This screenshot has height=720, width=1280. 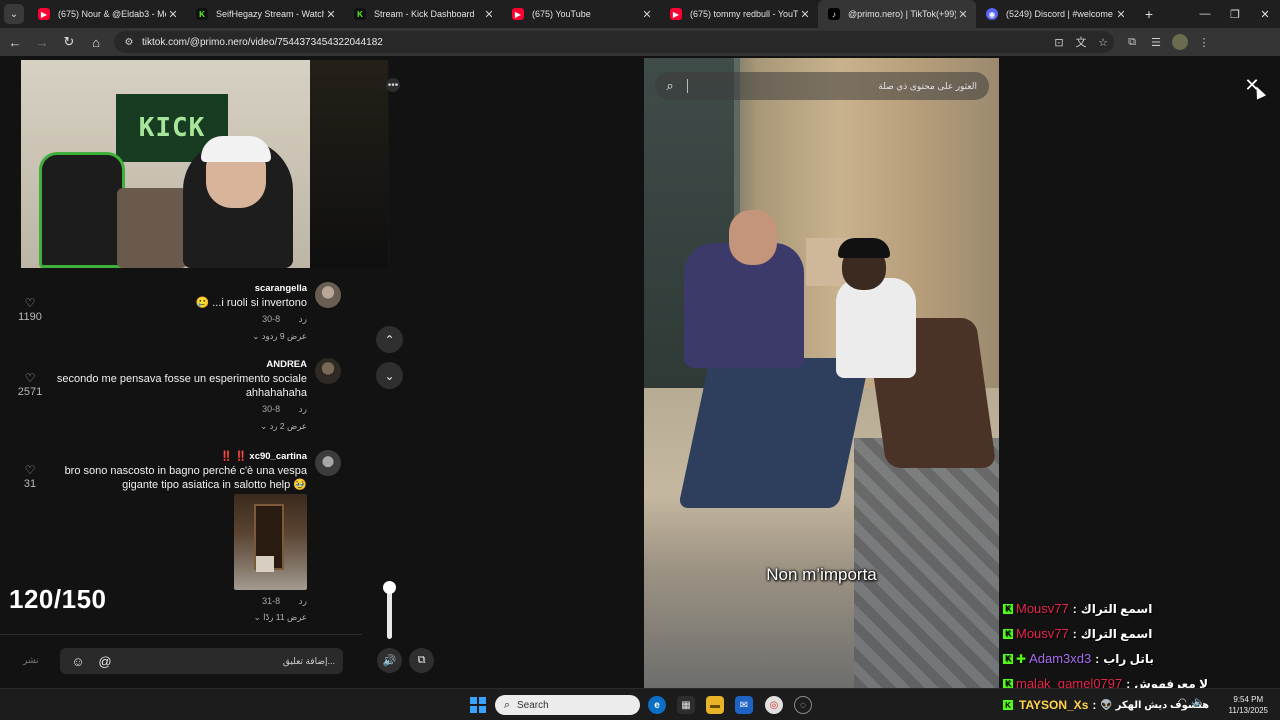 I want to click on tab-youtube-nour: ▶ (675) Nour & @Eldab3 - Meen ✕, so click(x=107, y=14).